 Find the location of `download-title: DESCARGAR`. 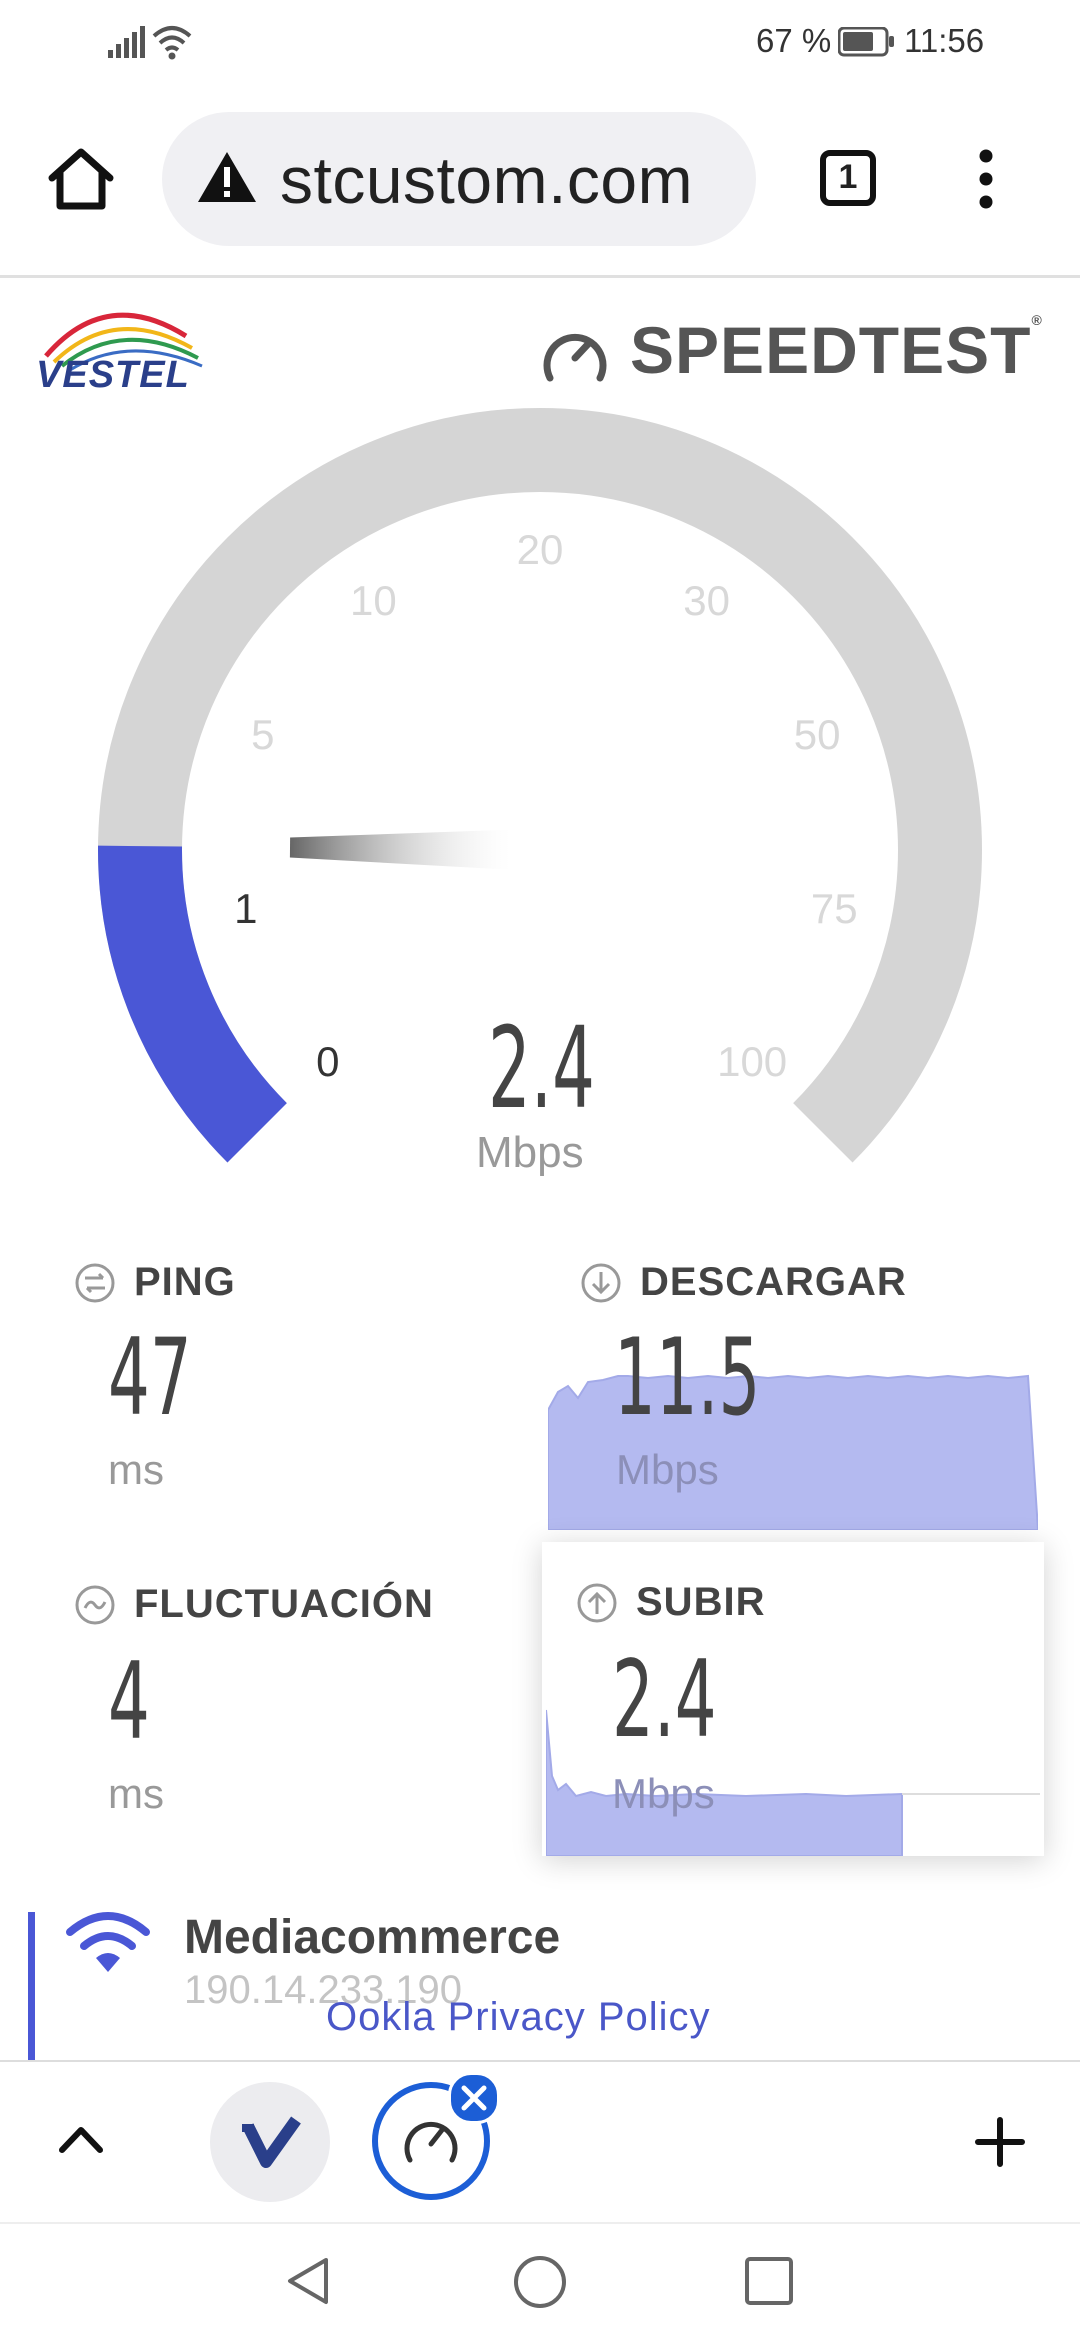

download-title: DESCARGAR is located at coordinates (773, 1282).